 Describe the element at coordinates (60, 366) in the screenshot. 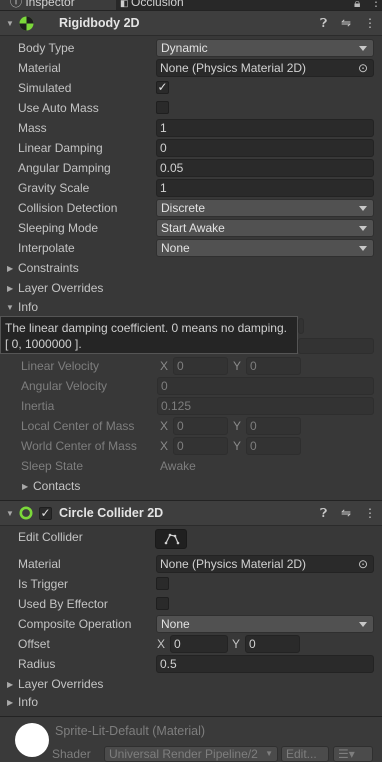

I see `linear-velocity-label: Linear Velocity` at that location.